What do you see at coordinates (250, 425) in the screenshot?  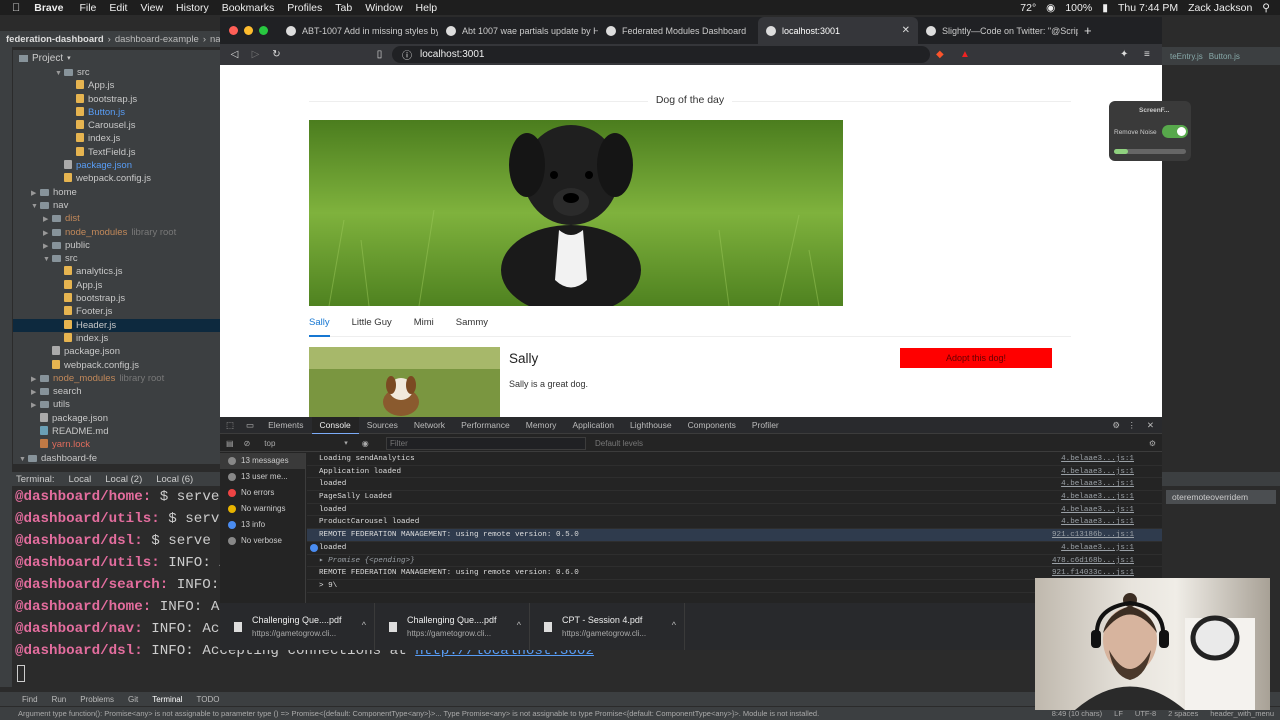 I see `device-toggle-icon: ▭` at bounding box center [250, 425].